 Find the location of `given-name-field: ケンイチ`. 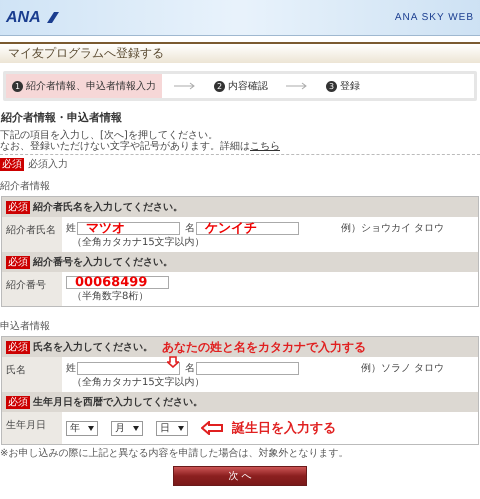

given-name-field: ケンイチ is located at coordinates (247, 228).